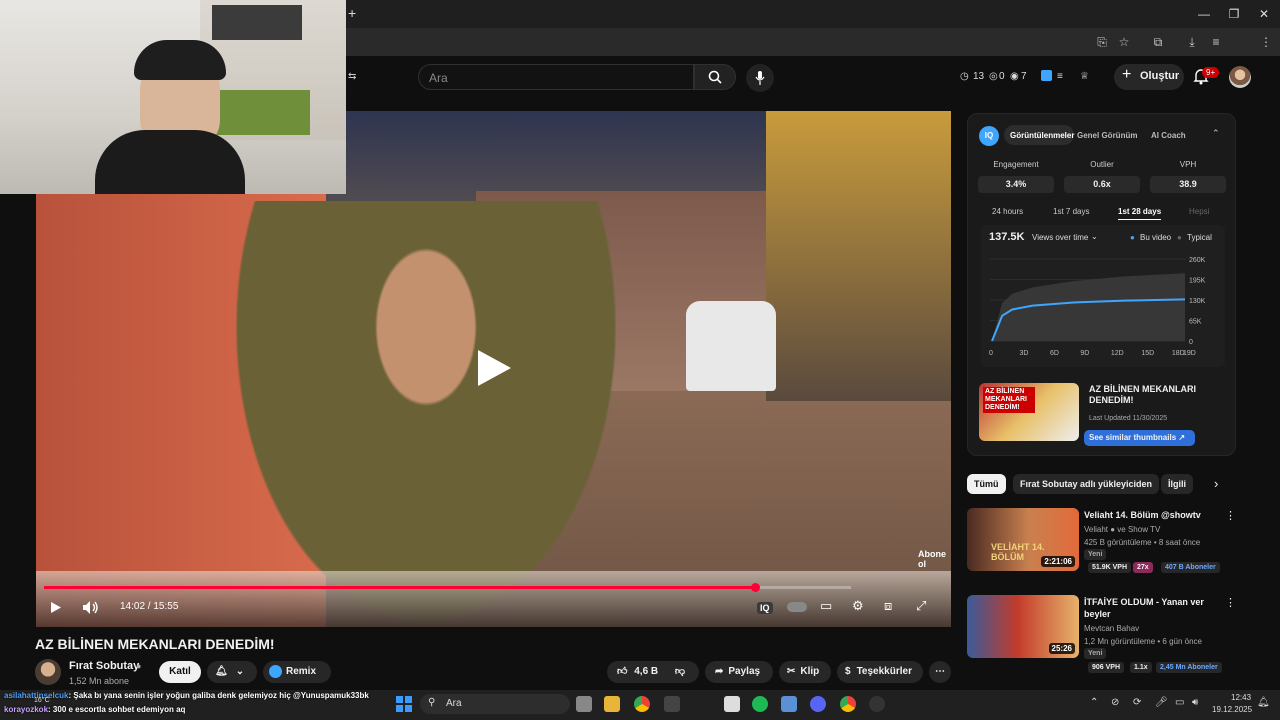 This screenshot has width=1280, height=720. What do you see at coordinates (1097, 307) in the screenshot?
I see `views-chart: 260K195K130K65K00 3D 6D 9D 12D 15D 18D19D` at bounding box center [1097, 307].